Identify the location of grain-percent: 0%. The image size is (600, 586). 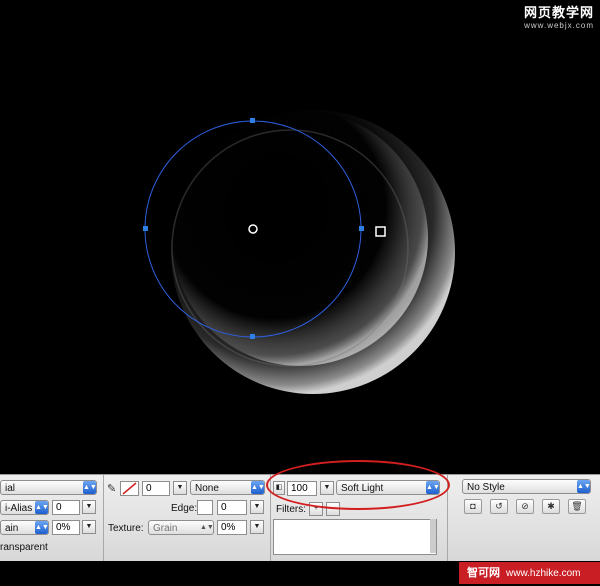
(66, 527).